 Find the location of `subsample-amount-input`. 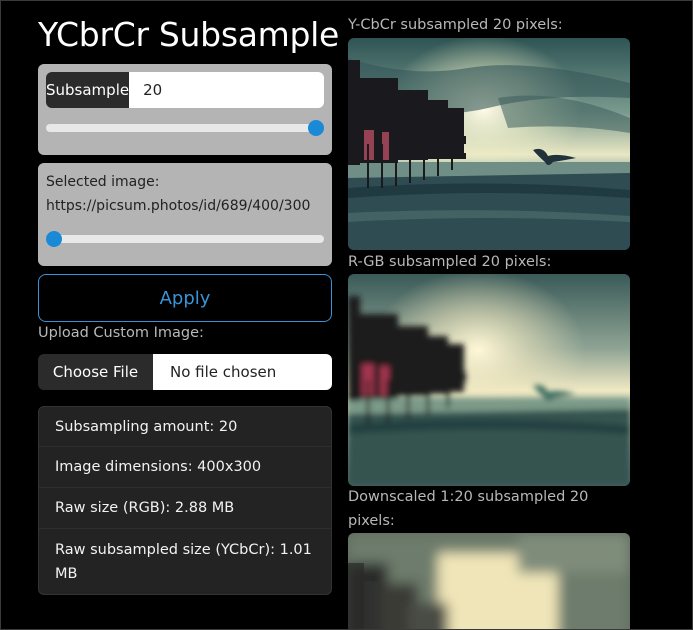

subsample-amount-input is located at coordinates (226, 90).